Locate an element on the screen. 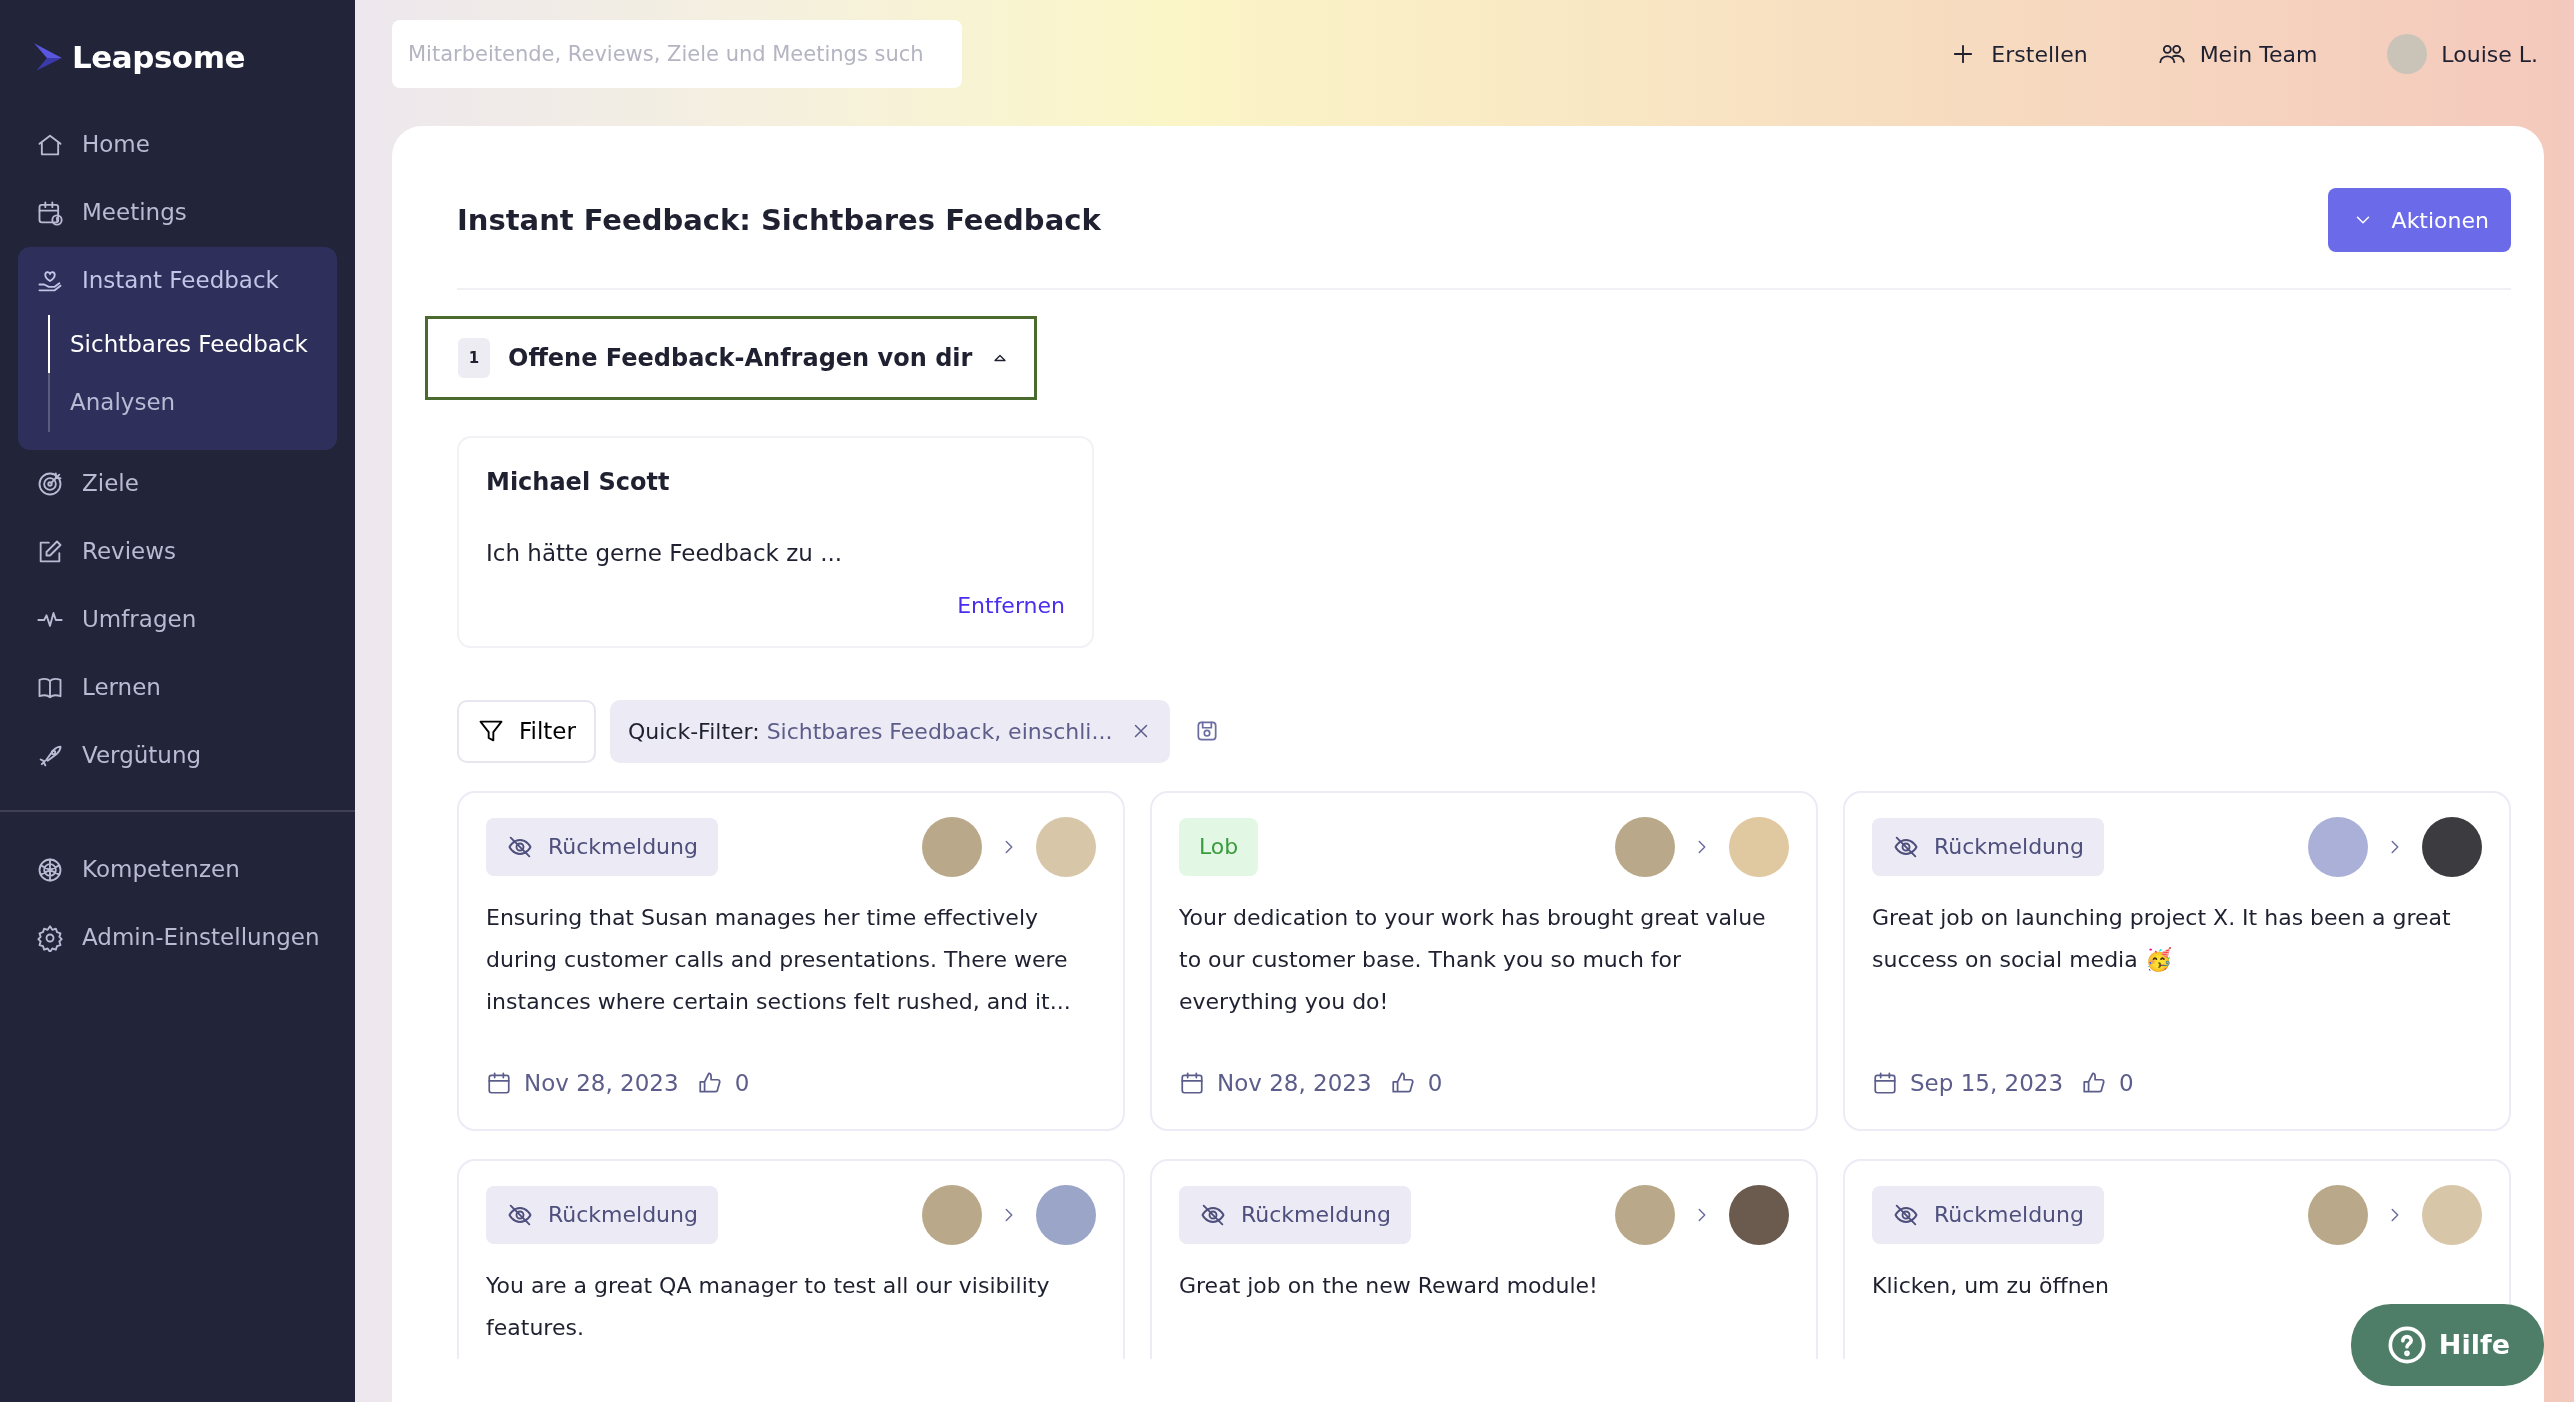  feedback-card: Lob Your dedication to your work has brought great value to our customer base. Thank you so much for everything you do! Nov 28, 2023 0 is located at coordinates (1484, 960).